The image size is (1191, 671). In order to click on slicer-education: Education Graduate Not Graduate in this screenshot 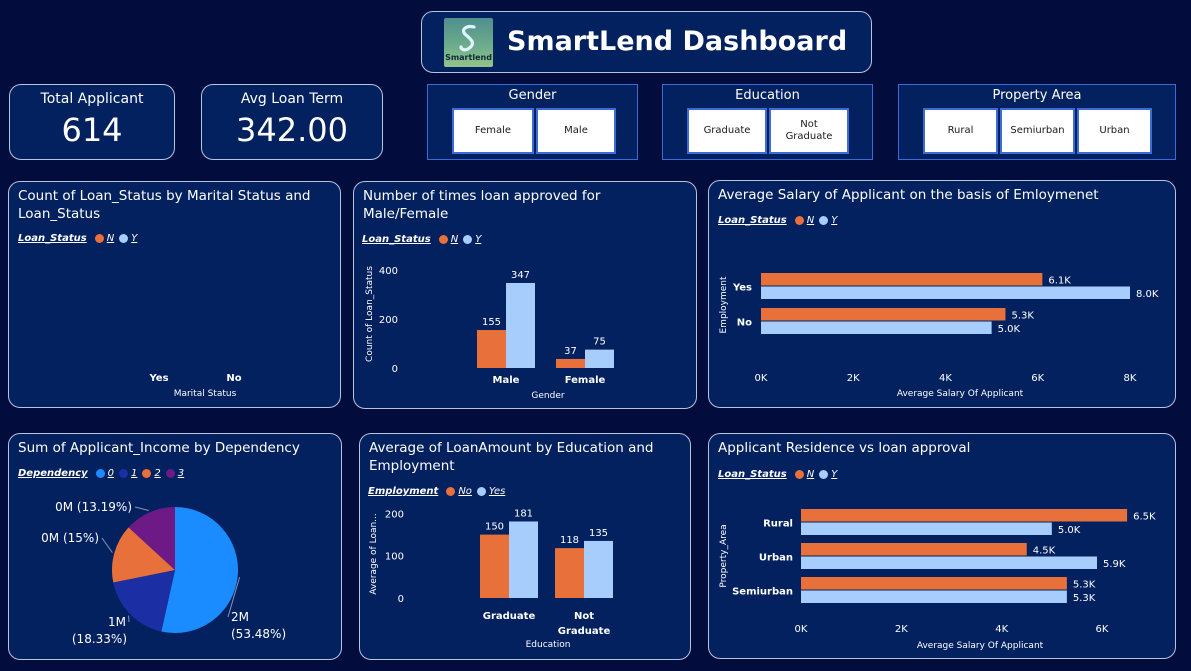, I will do `click(767, 122)`.